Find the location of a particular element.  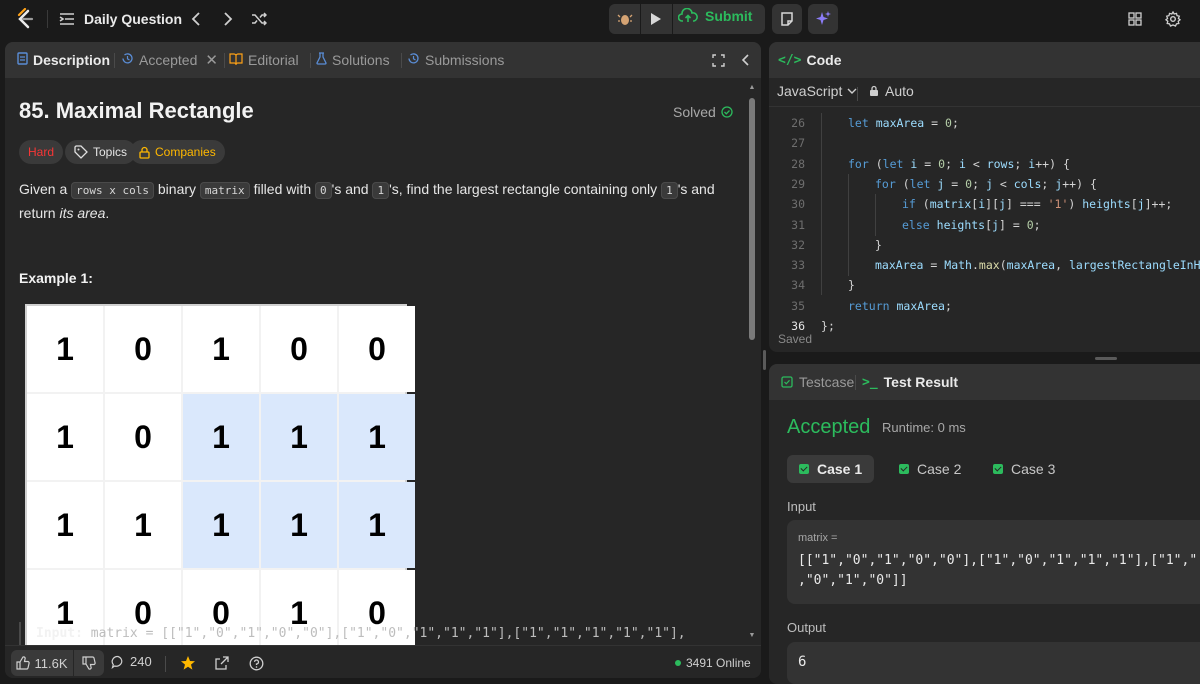

desc-text: binary is located at coordinates (177, 189).